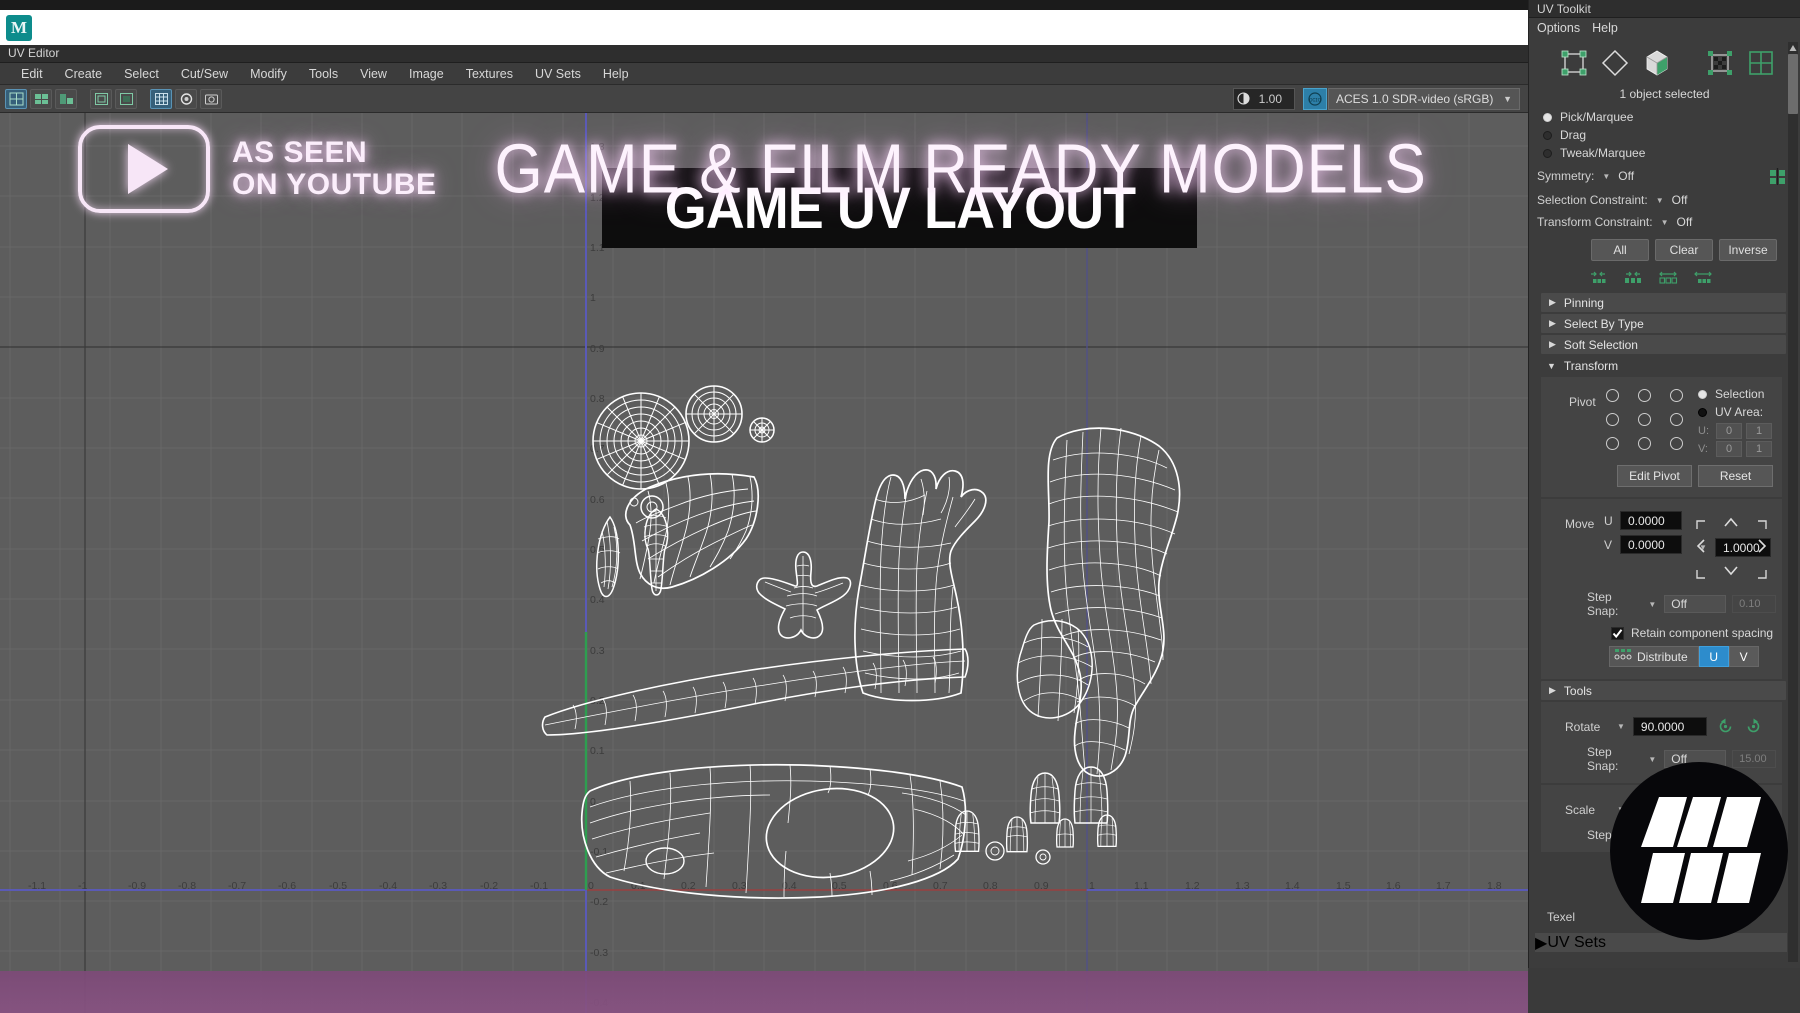  I want to click on uv-tile-icon, so click(1761, 63).